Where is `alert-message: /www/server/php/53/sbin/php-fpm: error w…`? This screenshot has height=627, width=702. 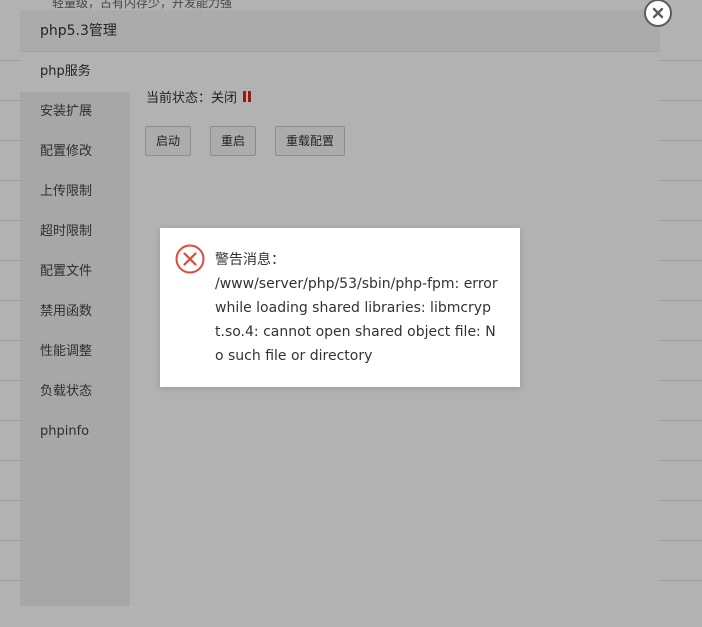 alert-message: /www/server/php/53/sbin/php-fpm: error w… is located at coordinates (356, 320).